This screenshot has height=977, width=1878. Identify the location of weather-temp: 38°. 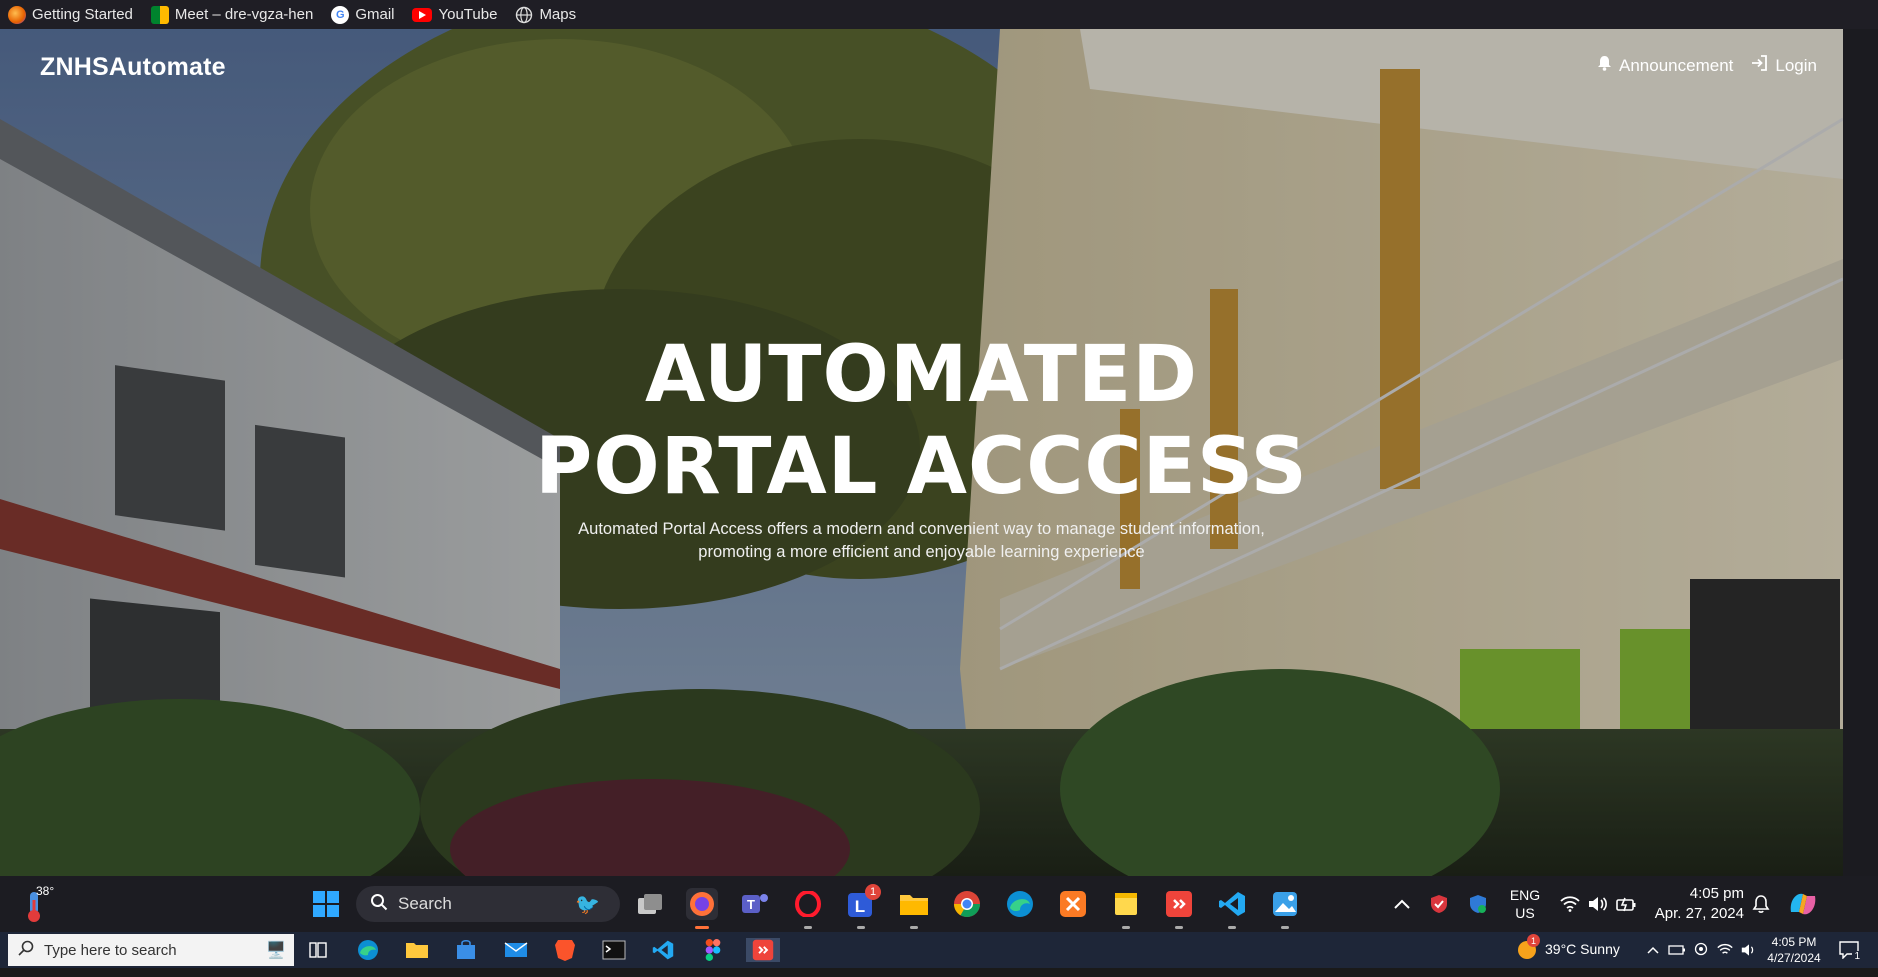
(45, 891).